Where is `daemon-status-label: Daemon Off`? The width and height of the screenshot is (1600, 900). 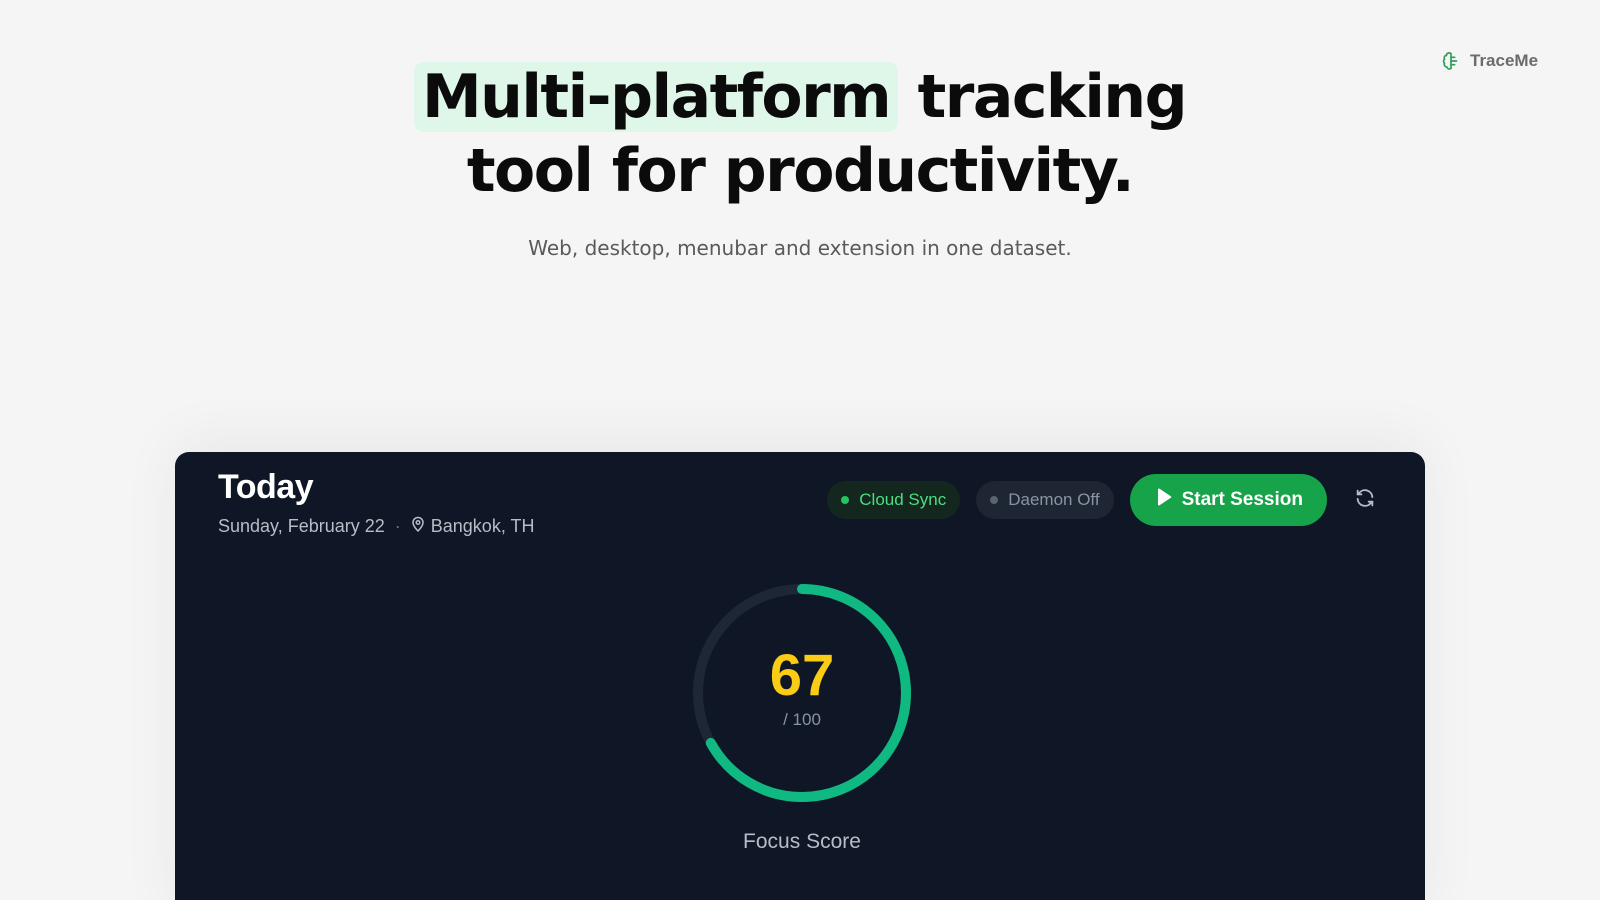 daemon-status-label: Daemon Off is located at coordinates (1054, 499).